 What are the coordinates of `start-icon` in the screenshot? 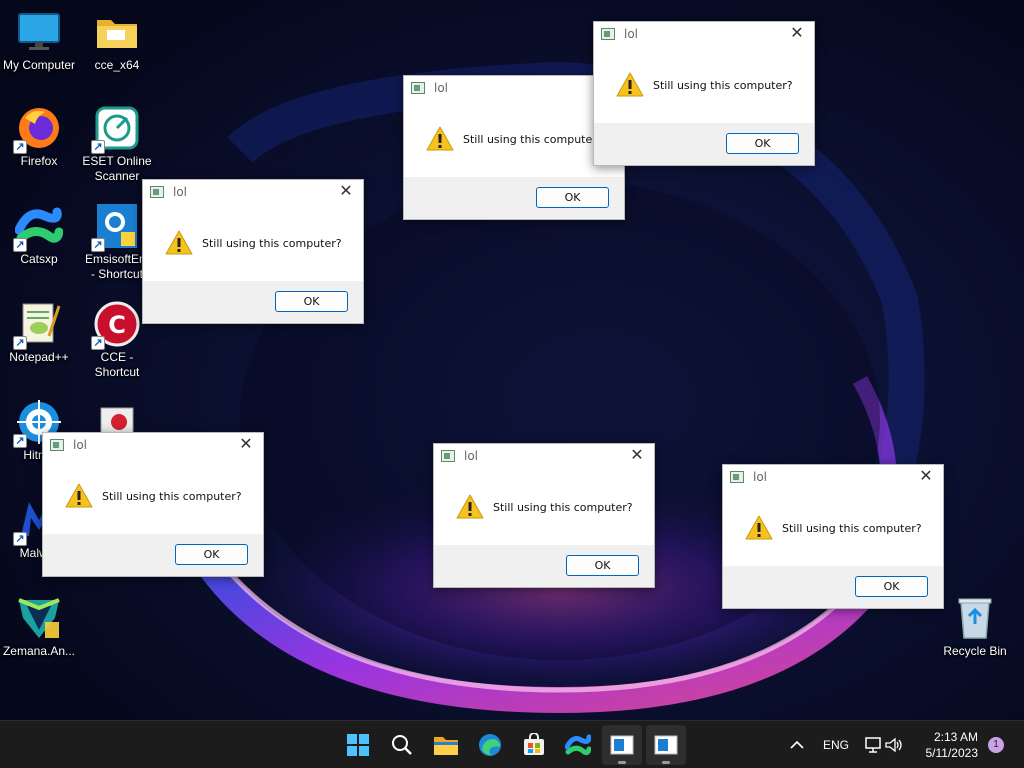 It's located at (358, 745).